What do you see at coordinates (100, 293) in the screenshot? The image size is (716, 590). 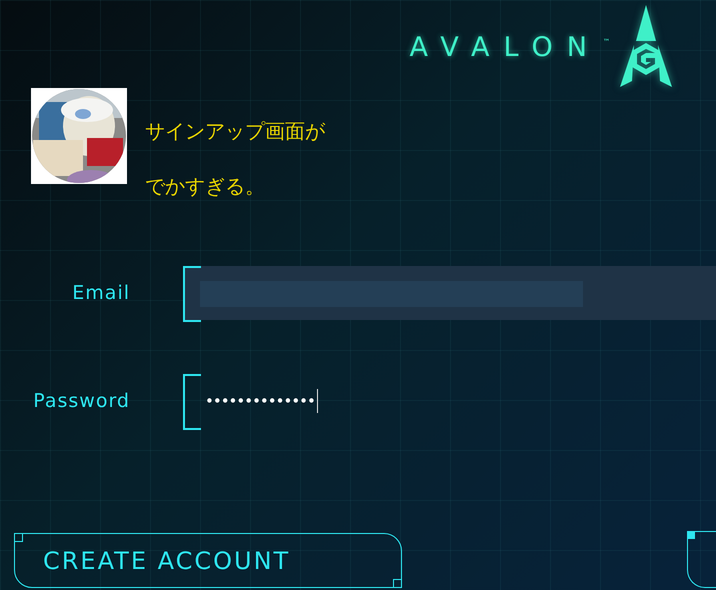 I see `field-label: Email` at bounding box center [100, 293].